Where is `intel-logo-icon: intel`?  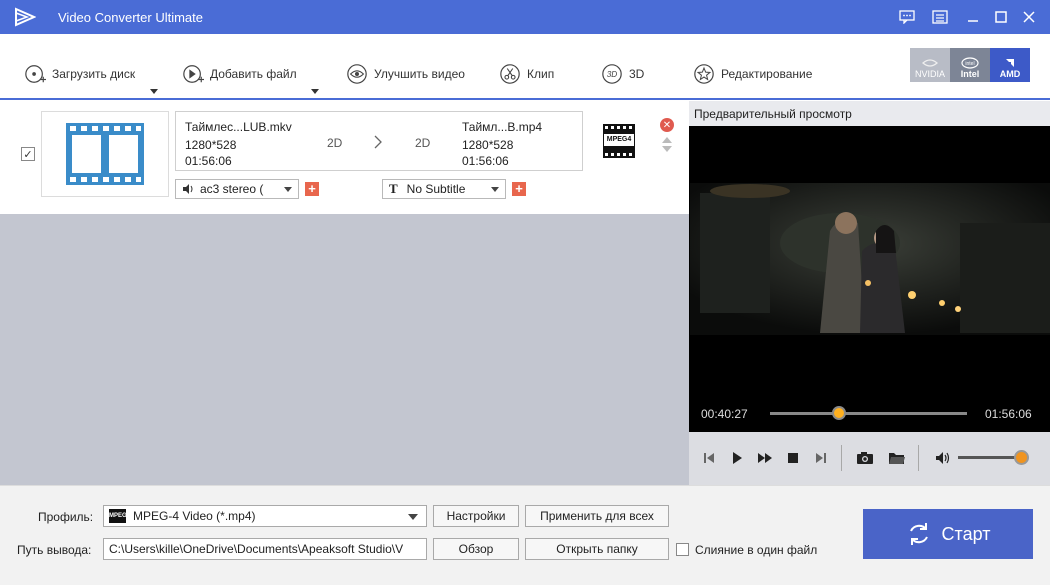
intel-logo-icon: intel is located at coordinates (970, 63).